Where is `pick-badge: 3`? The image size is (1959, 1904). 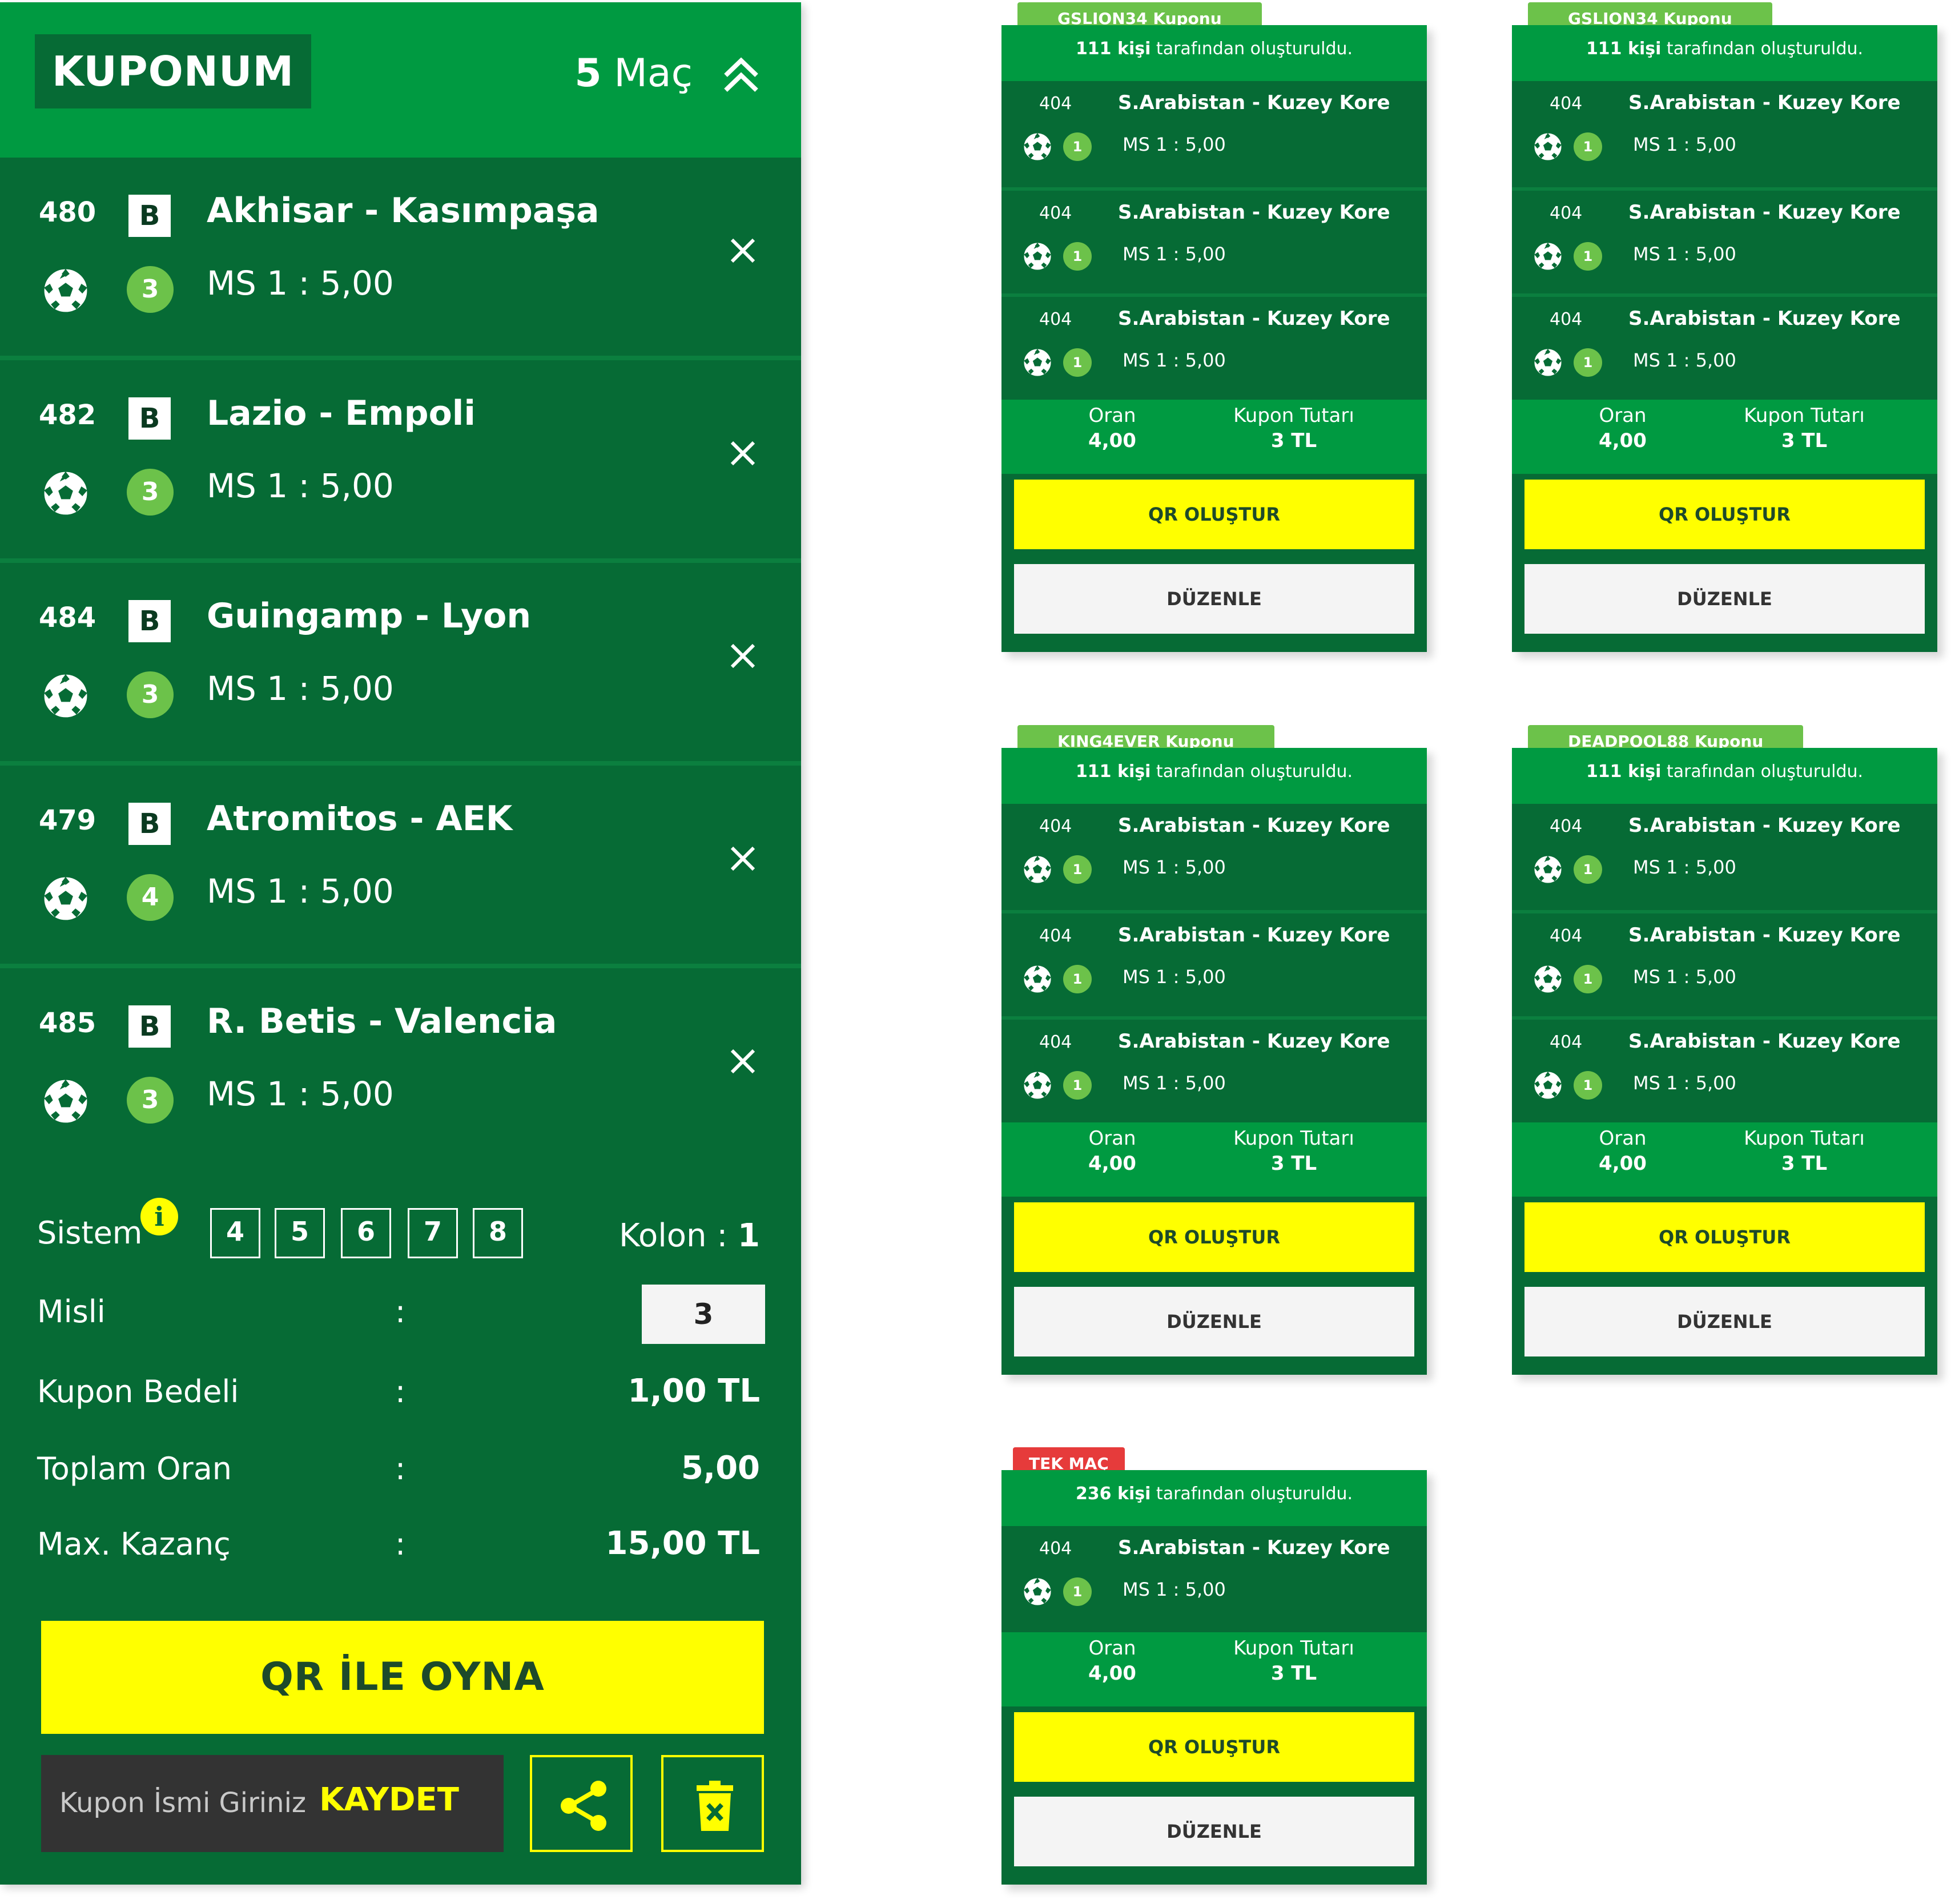 pick-badge: 3 is located at coordinates (150, 1101).